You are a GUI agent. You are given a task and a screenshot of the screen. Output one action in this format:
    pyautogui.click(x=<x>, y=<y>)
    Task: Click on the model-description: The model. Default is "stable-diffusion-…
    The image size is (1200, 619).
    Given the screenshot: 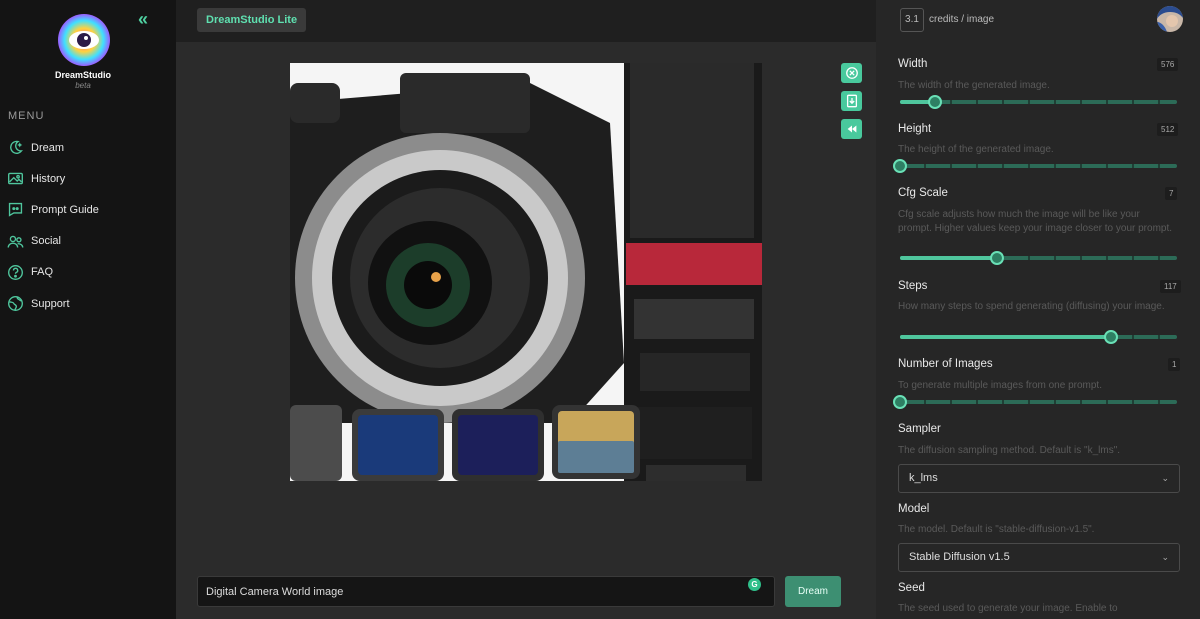 What is the action you would take?
    pyautogui.click(x=996, y=529)
    